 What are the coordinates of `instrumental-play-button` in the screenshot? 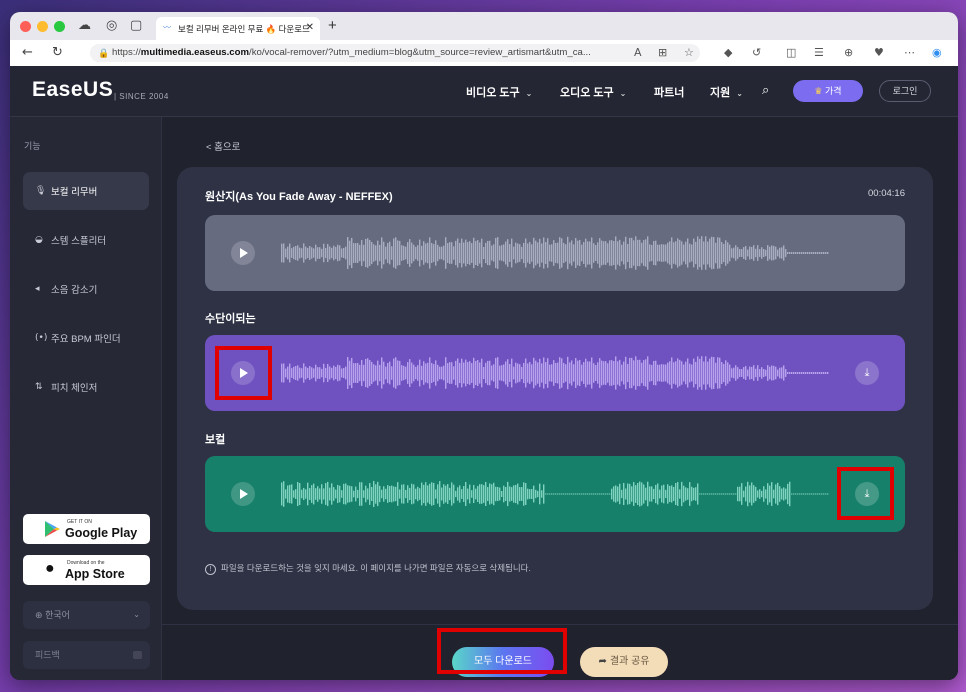 It's located at (243, 373).